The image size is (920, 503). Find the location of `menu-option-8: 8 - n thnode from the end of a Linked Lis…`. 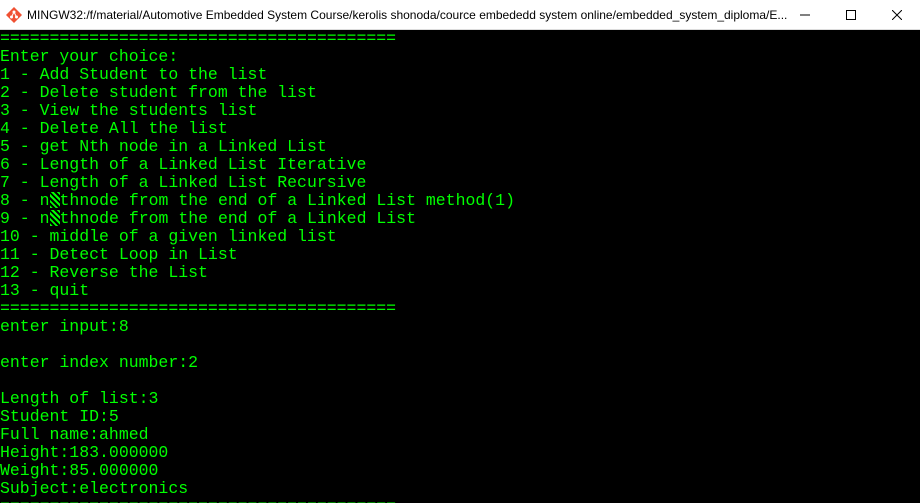

menu-option-8: 8 - n thnode from the end of a Linked Lis… is located at coordinates (257, 201).